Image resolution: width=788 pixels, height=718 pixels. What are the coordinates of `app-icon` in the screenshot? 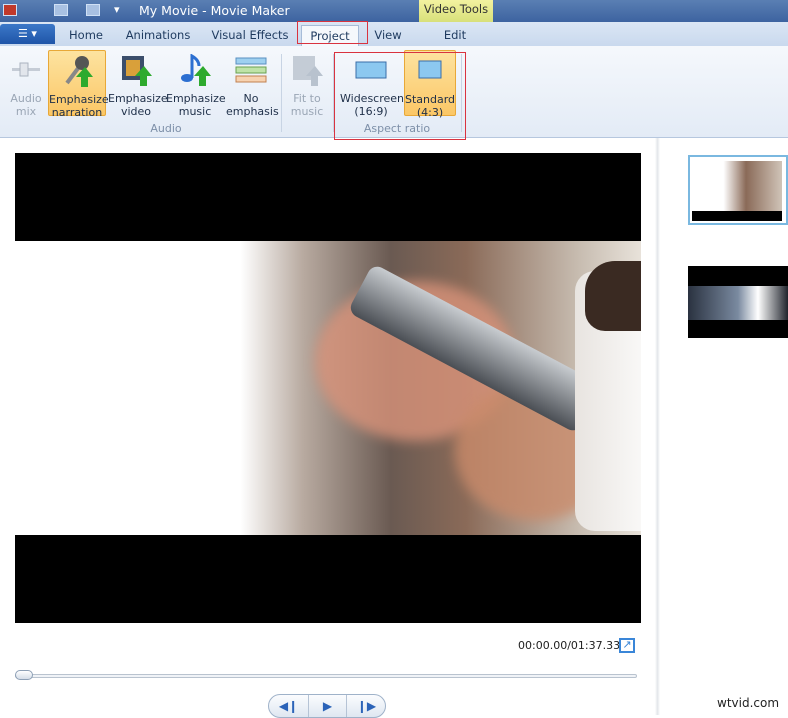 It's located at (10, 10).